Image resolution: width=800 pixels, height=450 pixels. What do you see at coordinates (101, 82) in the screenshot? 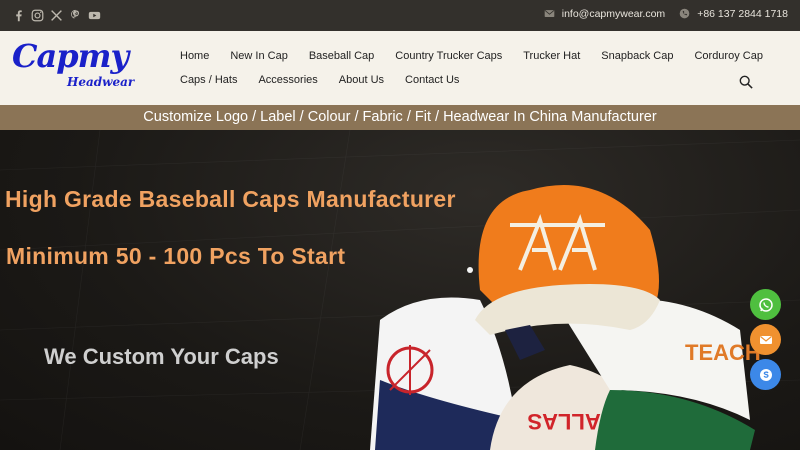
I see `logo-sub-text: Headwear` at bounding box center [101, 82].